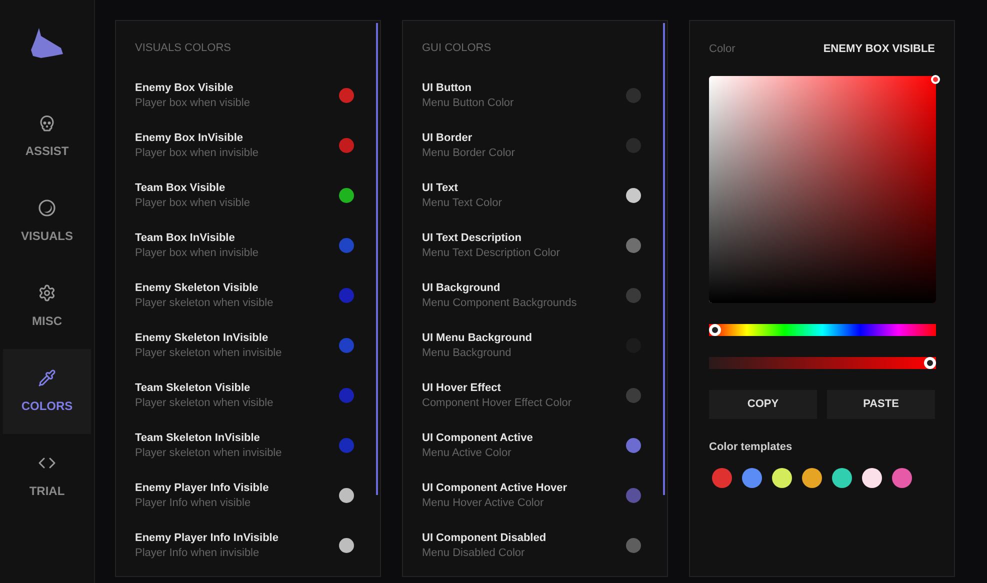 This screenshot has height=583, width=987. I want to click on setting-description: Menu Component Backgrounds, so click(499, 303).